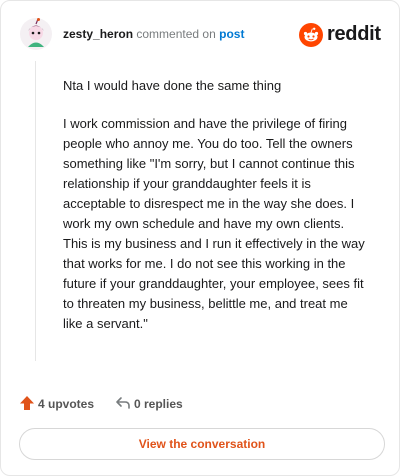 The width and height of the screenshot is (400, 476). I want to click on upvote-button: 4 upvotes, so click(59, 404).